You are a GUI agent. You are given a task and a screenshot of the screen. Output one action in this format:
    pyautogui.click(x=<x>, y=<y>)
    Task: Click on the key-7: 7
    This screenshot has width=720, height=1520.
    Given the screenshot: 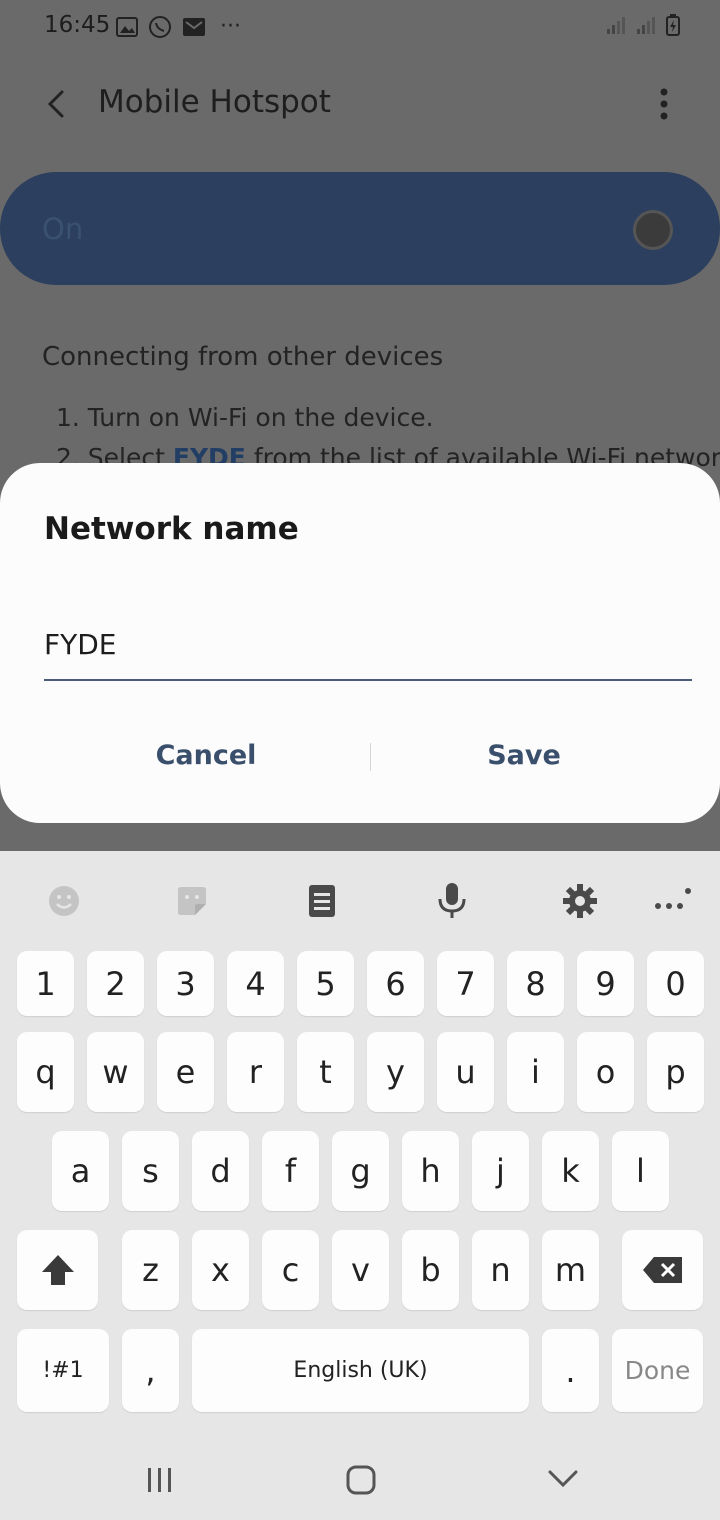 What is the action you would take?
    pyautogui.click(x=465, y=983)
    